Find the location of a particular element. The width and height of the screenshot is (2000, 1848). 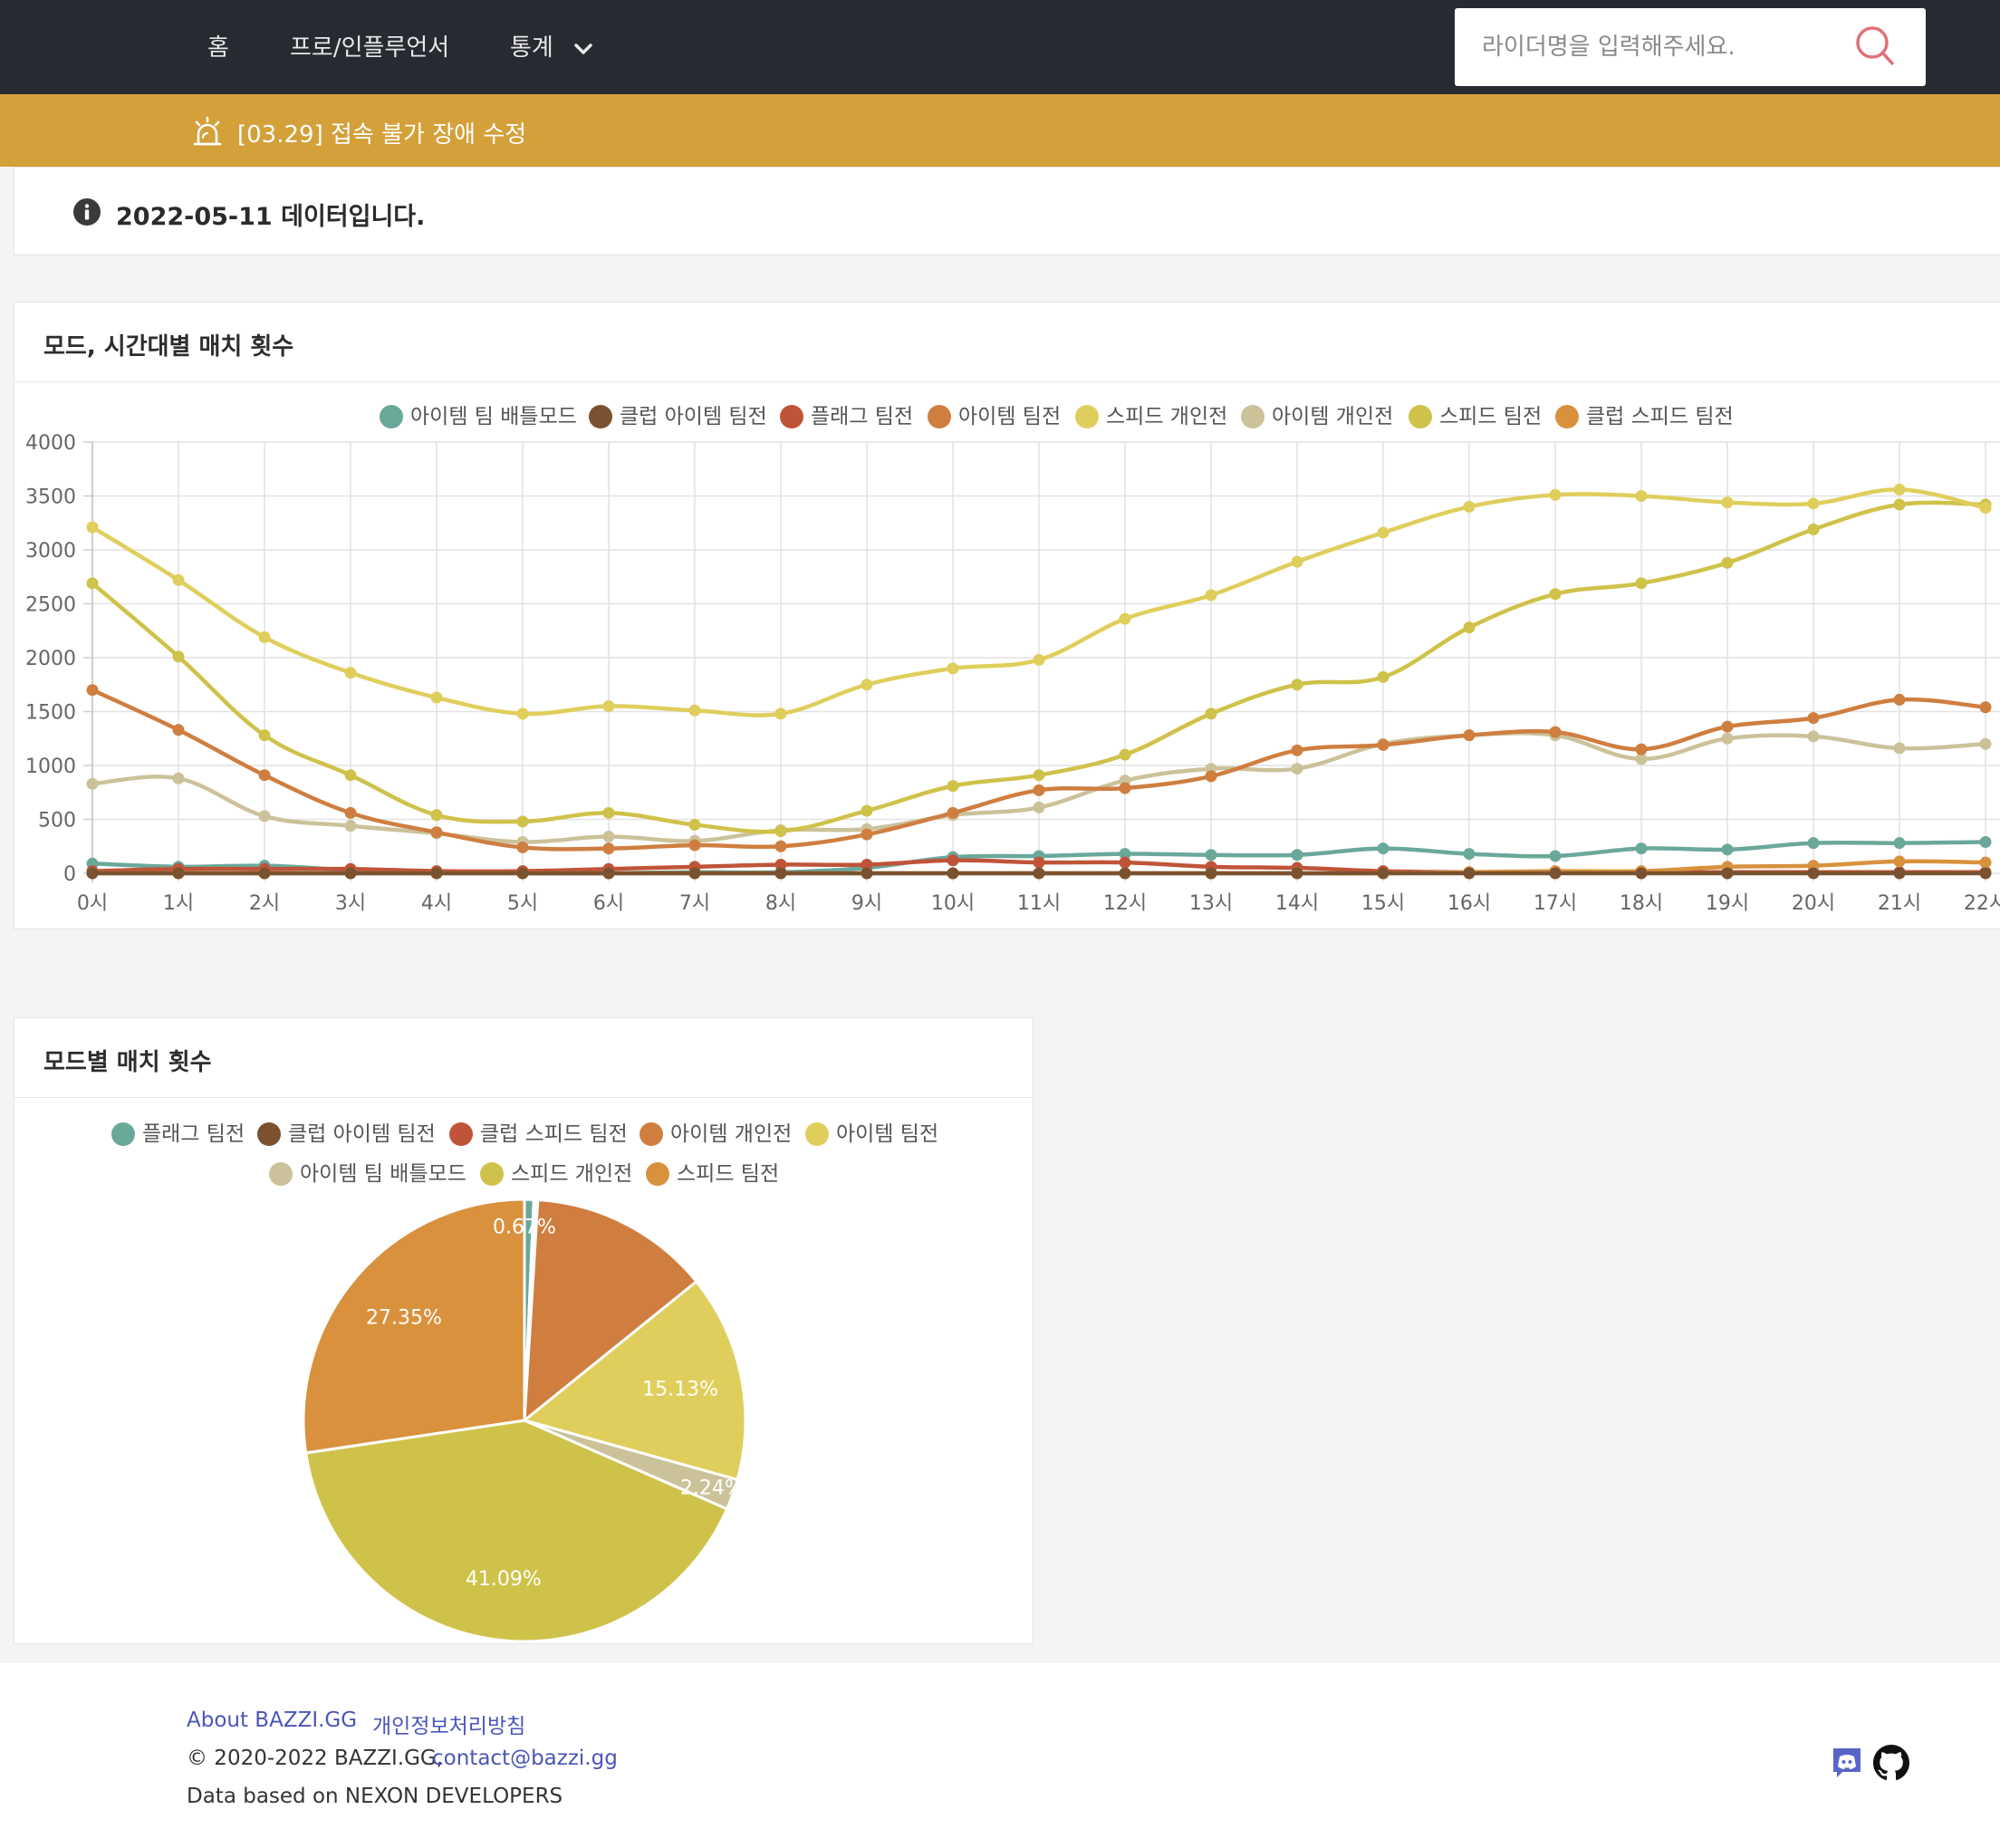

x-tick-label: 8시 is located at coordinates (780, 903).